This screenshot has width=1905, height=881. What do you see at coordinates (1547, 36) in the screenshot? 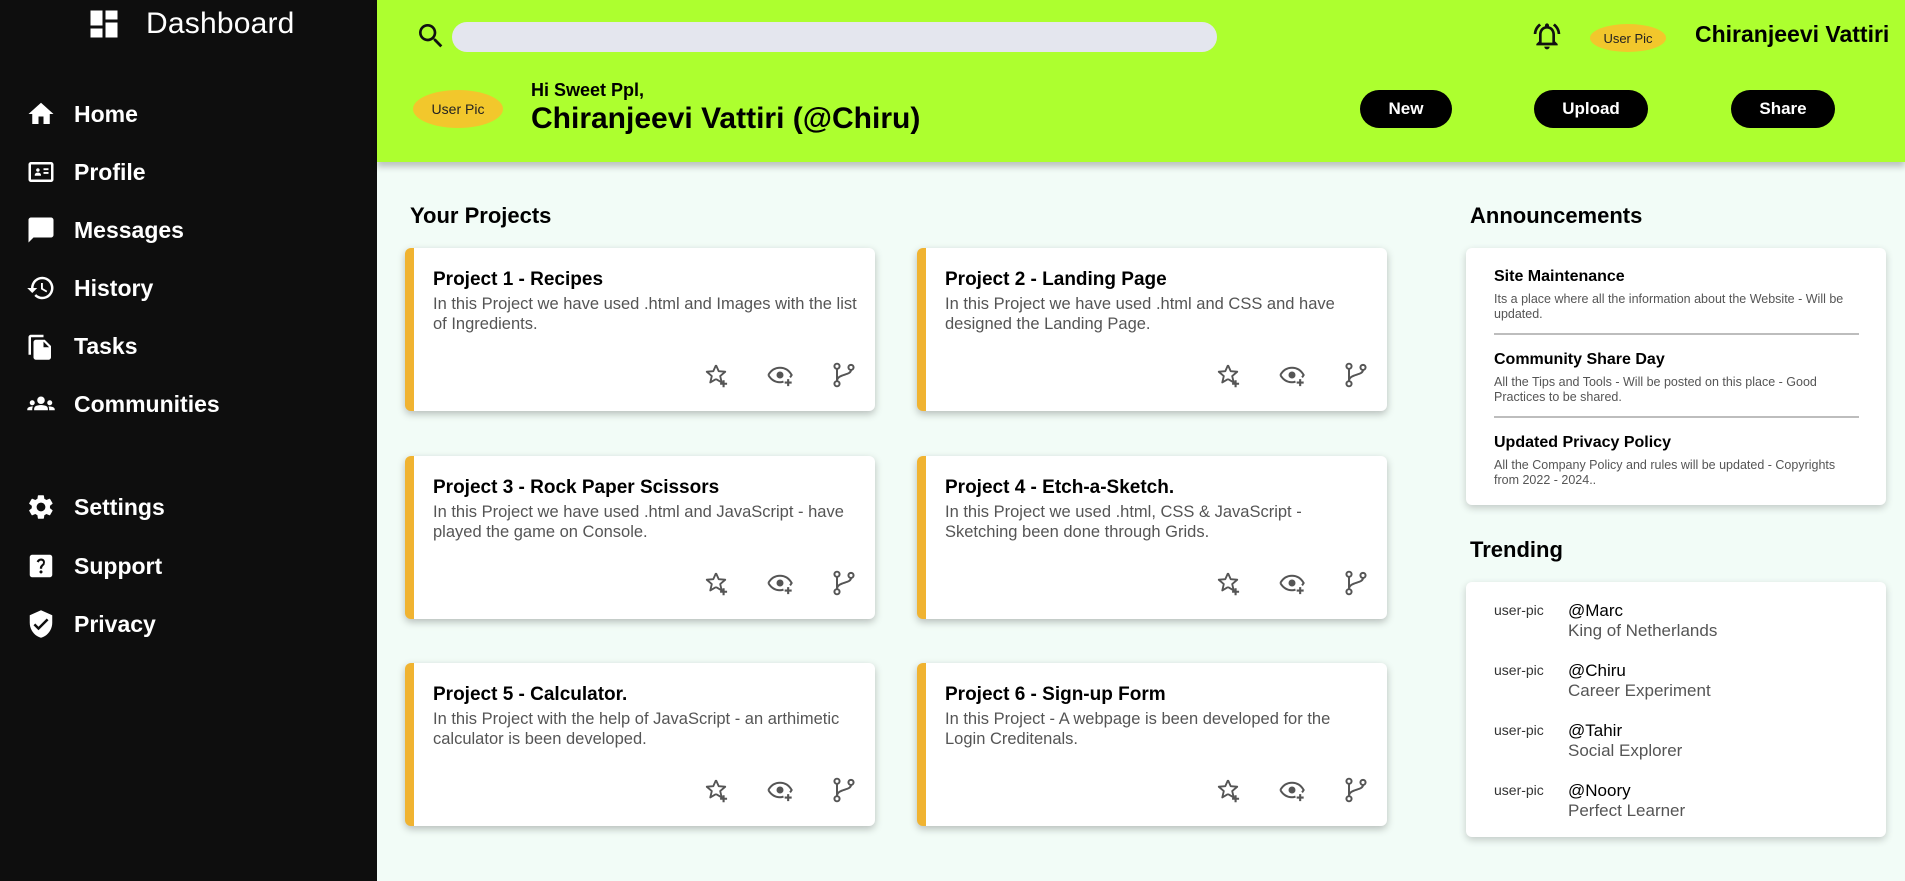
I see `bell-ring-icon` at bounding box center [1547, 36].